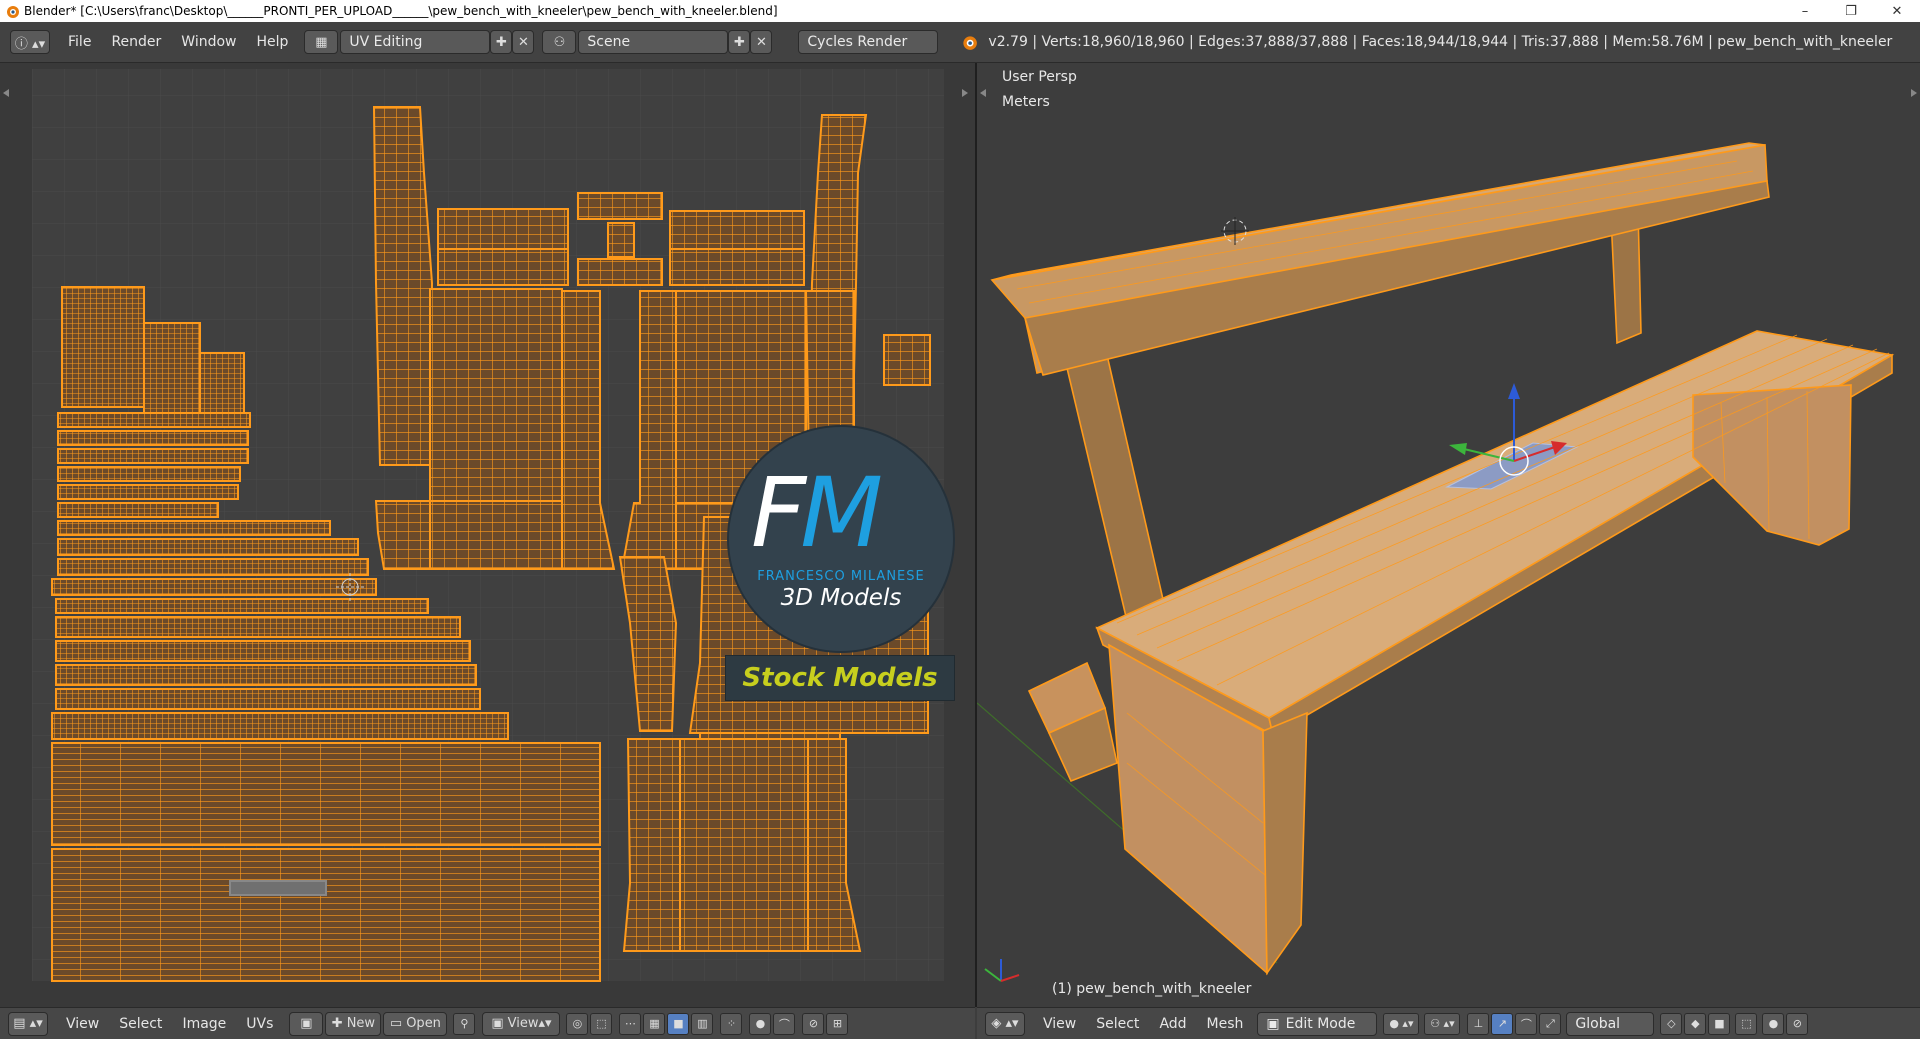  I want to click on vp-menu-view: View, so click(1059, 1024).